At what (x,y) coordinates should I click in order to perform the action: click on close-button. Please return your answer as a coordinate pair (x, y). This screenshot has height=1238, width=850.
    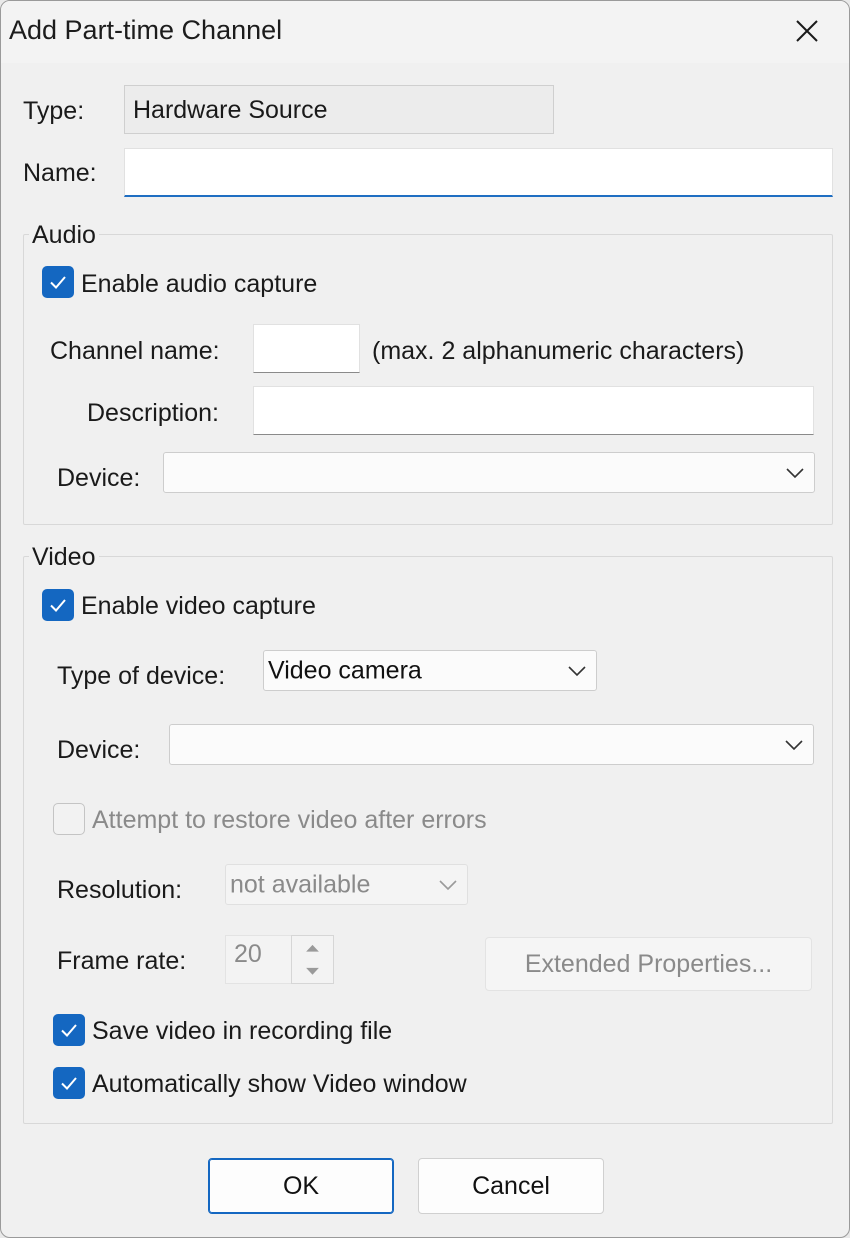
    Looking at the image, I should click on (807, 31).